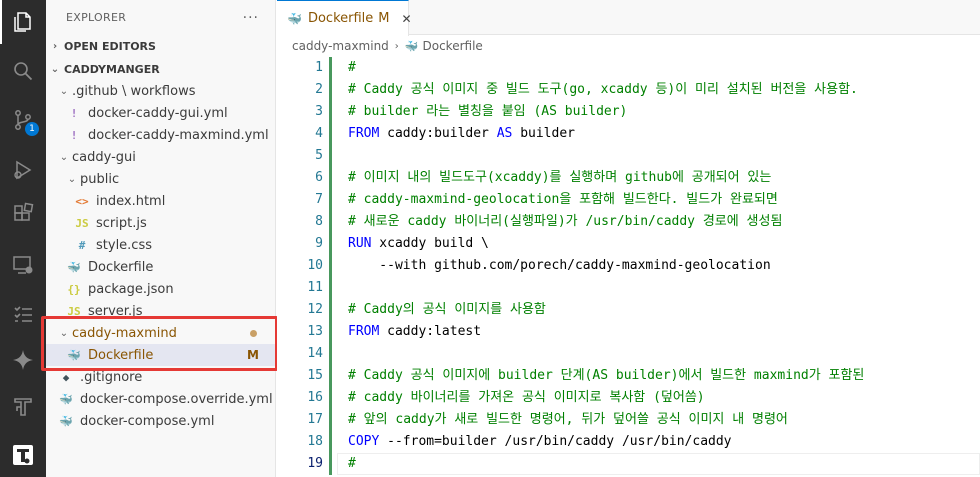  Describe the element at coordinates (628, 332) in the screenshot. I see `code-line: 13 FROM caddy:latest` at that location.